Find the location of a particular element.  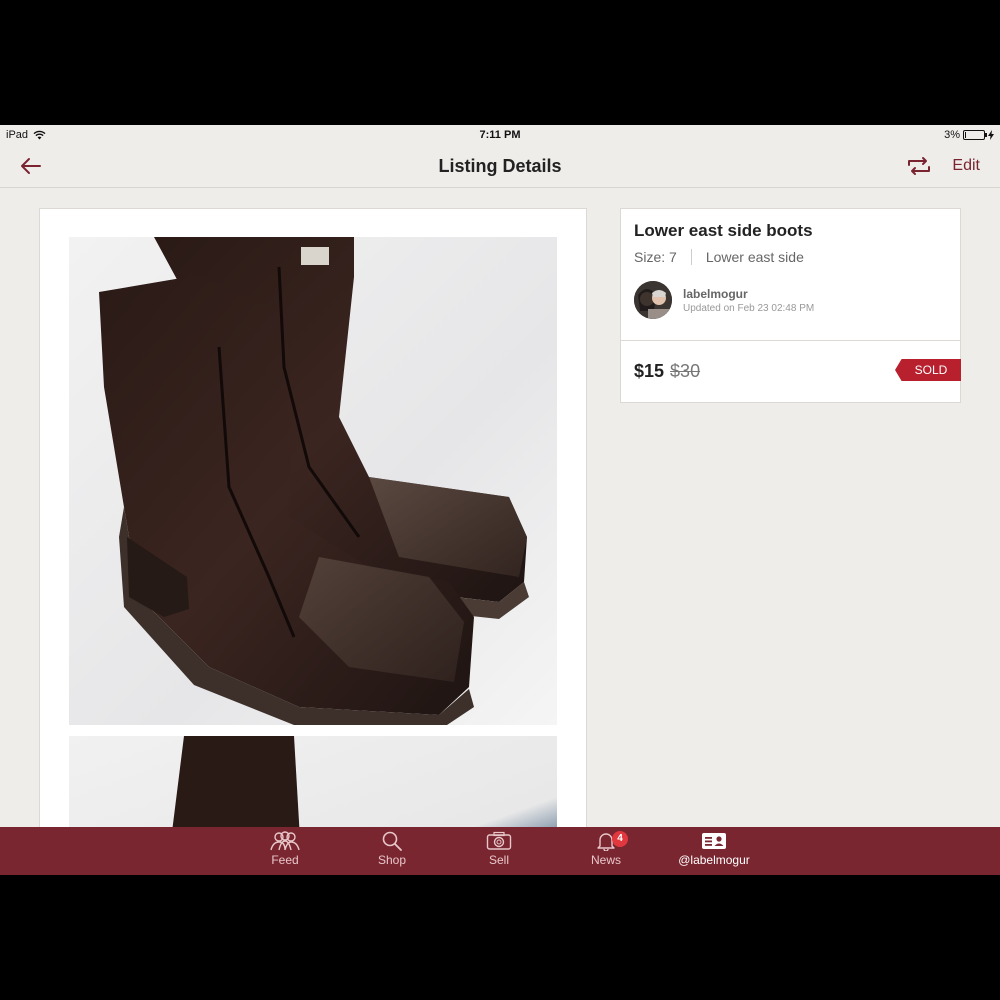

tab-sell-label: Sell is located at coordinates (498, 860).